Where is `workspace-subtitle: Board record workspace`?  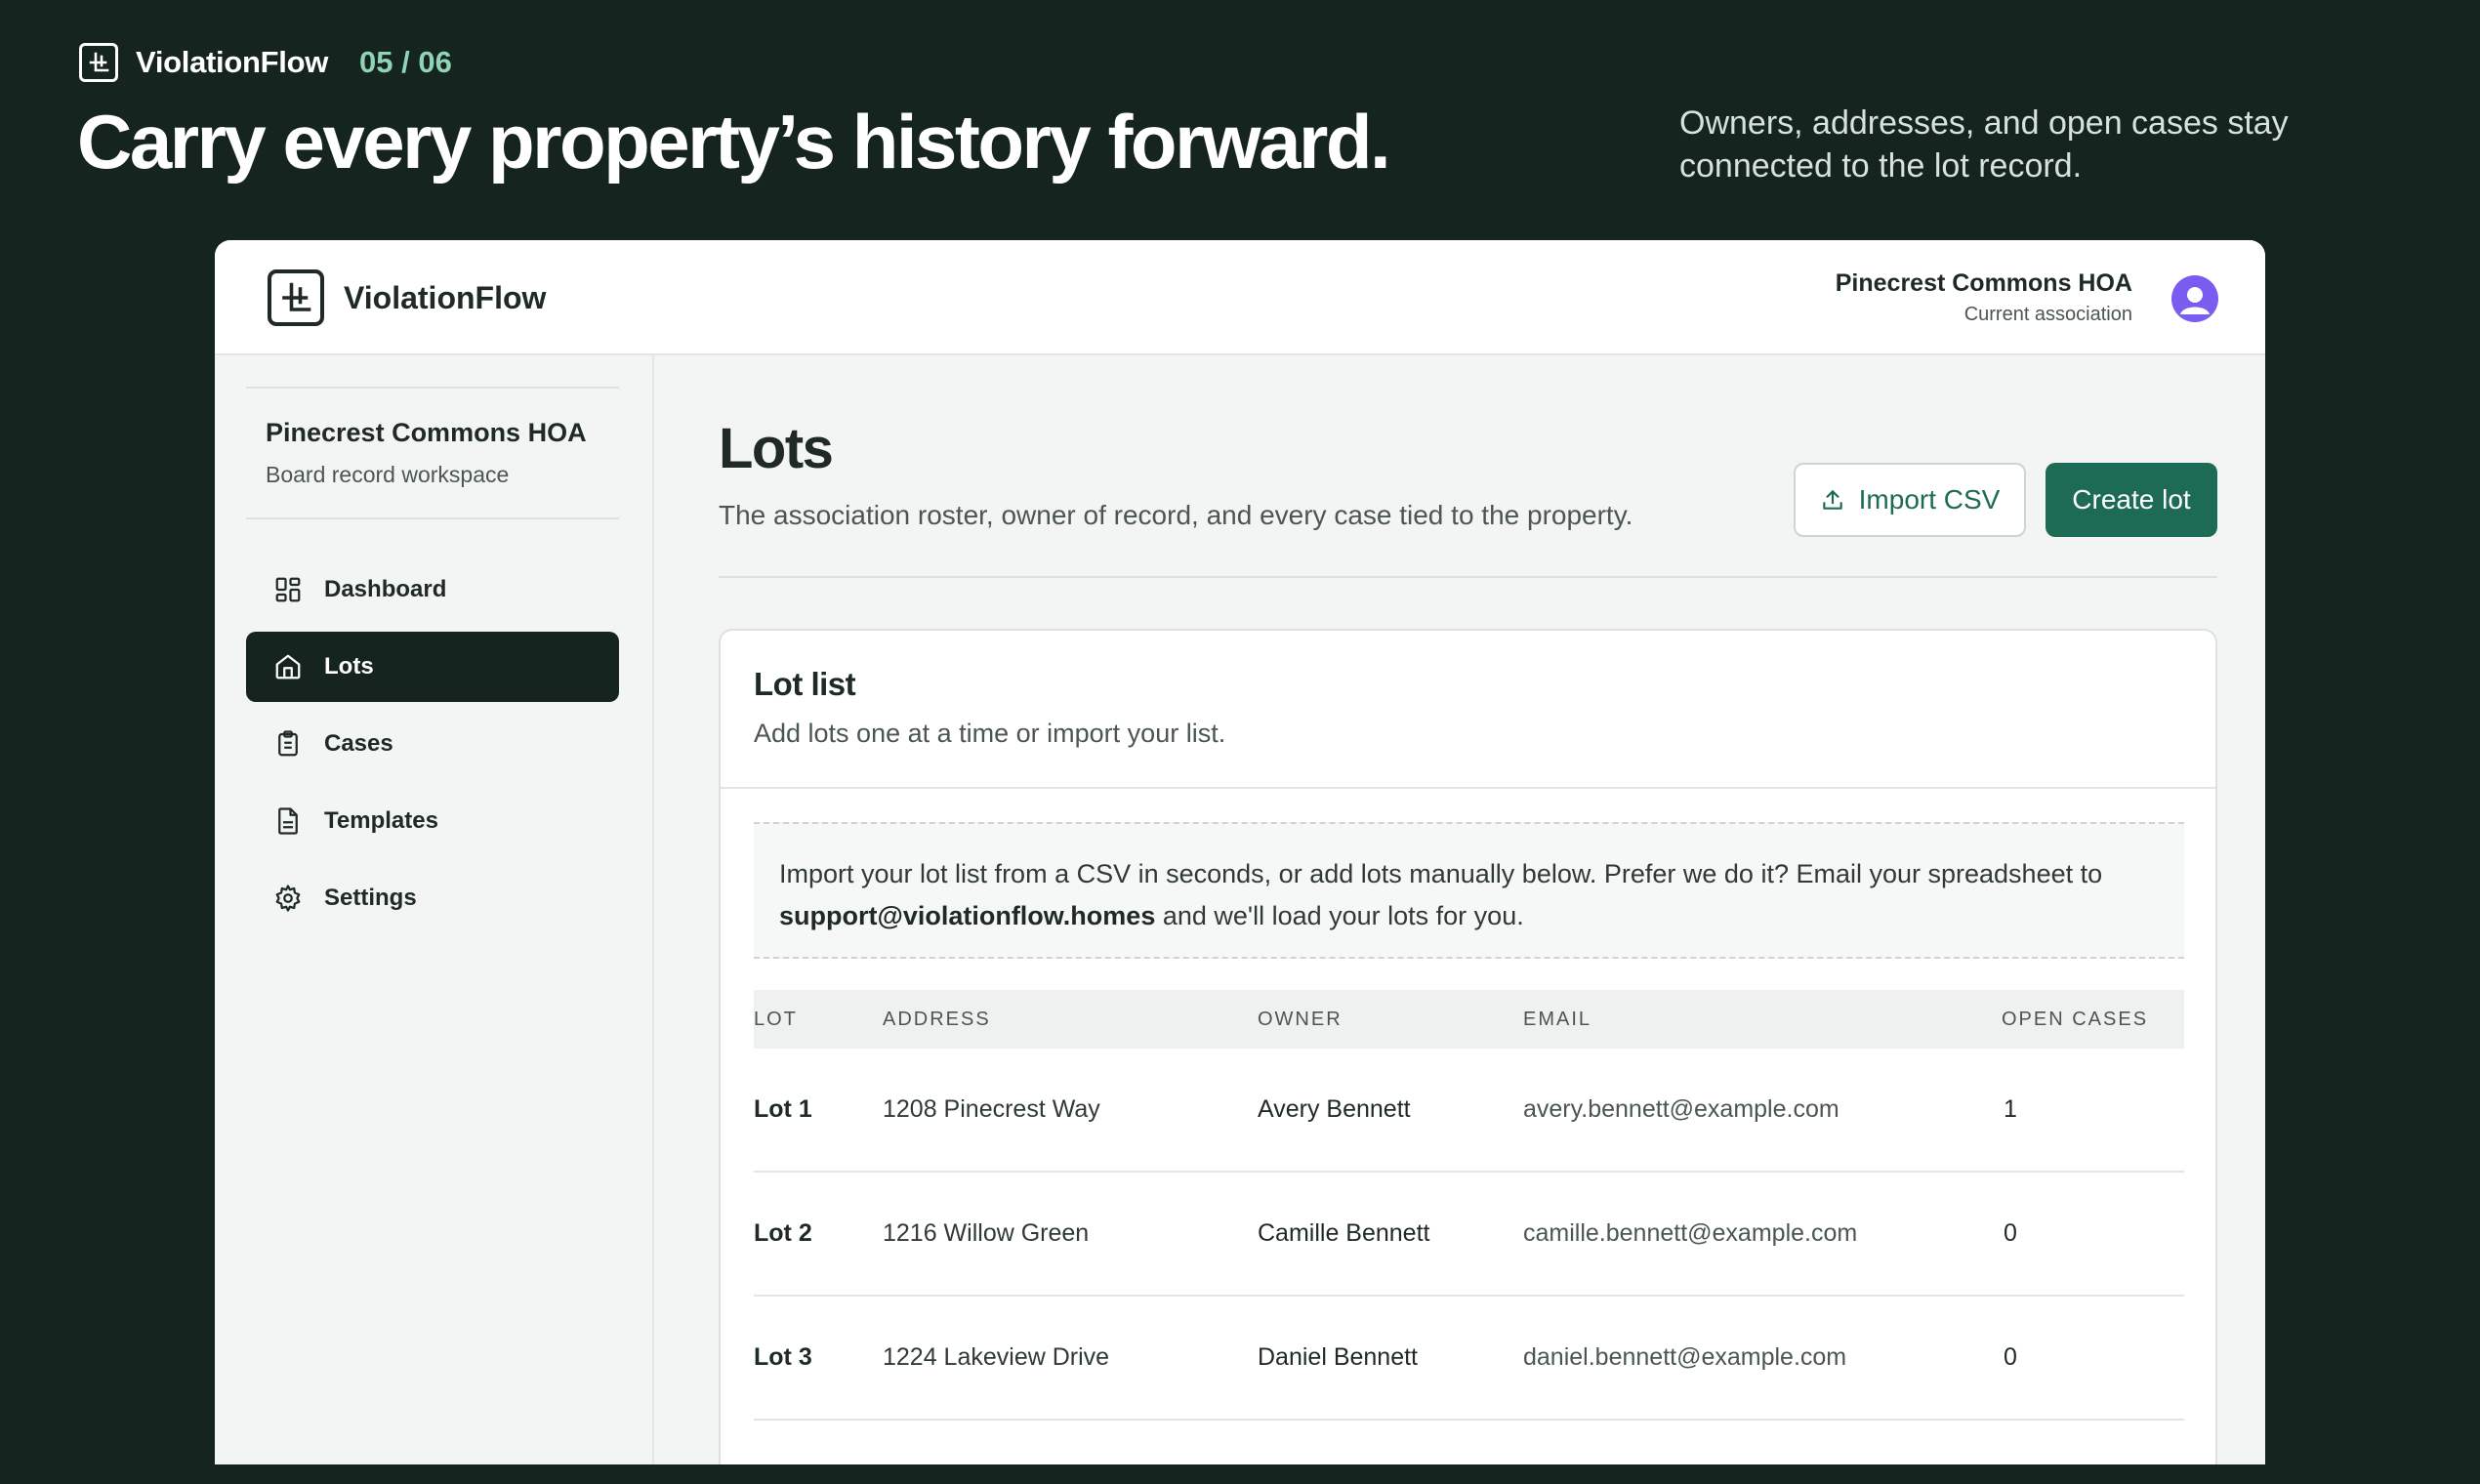 workspace-subtitle: Board record workspace is located at coordinates (388, 475).